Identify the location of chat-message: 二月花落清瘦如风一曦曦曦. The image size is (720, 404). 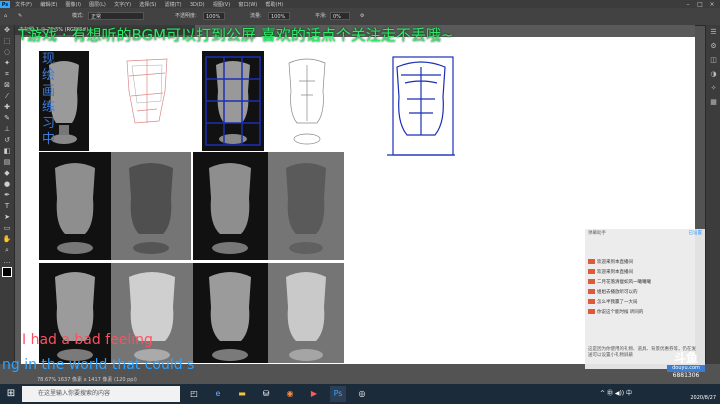
(645, 283).